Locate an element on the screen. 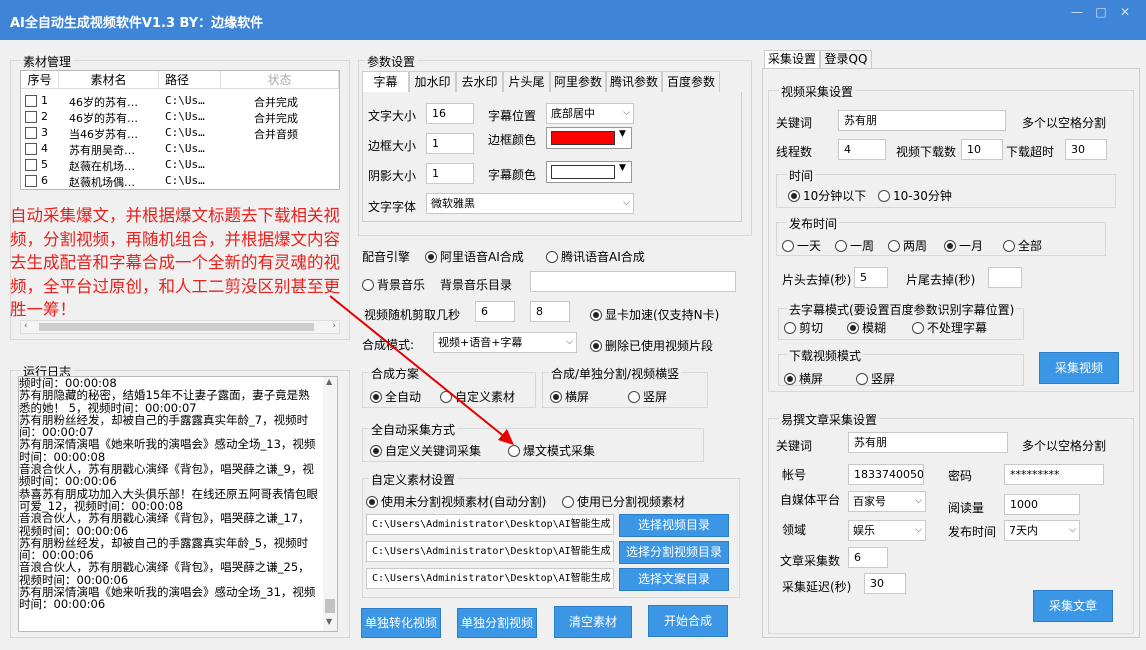 This screenshot has width=1146, height=650. orient-vertical-radio: 竖屏 is located at coordinates (647, 396).